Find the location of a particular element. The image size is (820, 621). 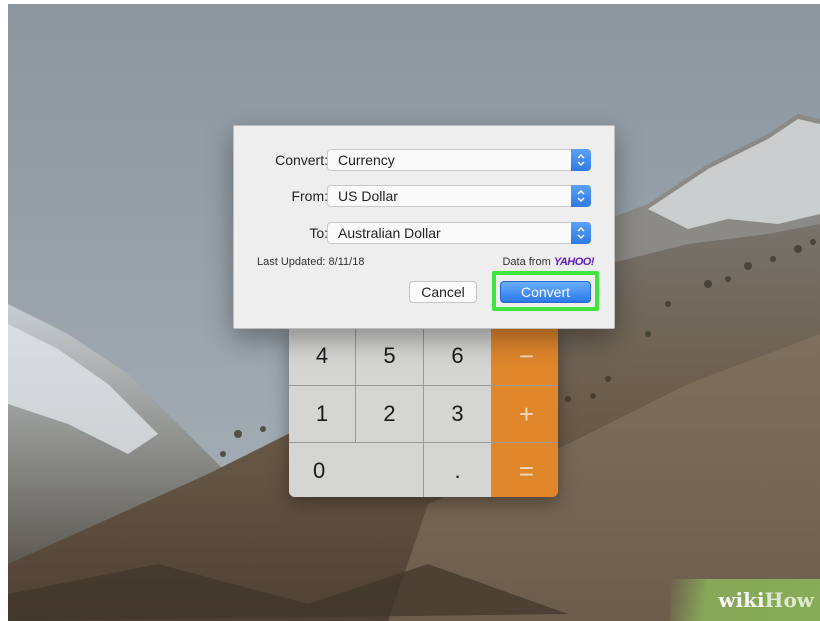

from-currency-select: US Dollar is located at coordinates (459, 196).